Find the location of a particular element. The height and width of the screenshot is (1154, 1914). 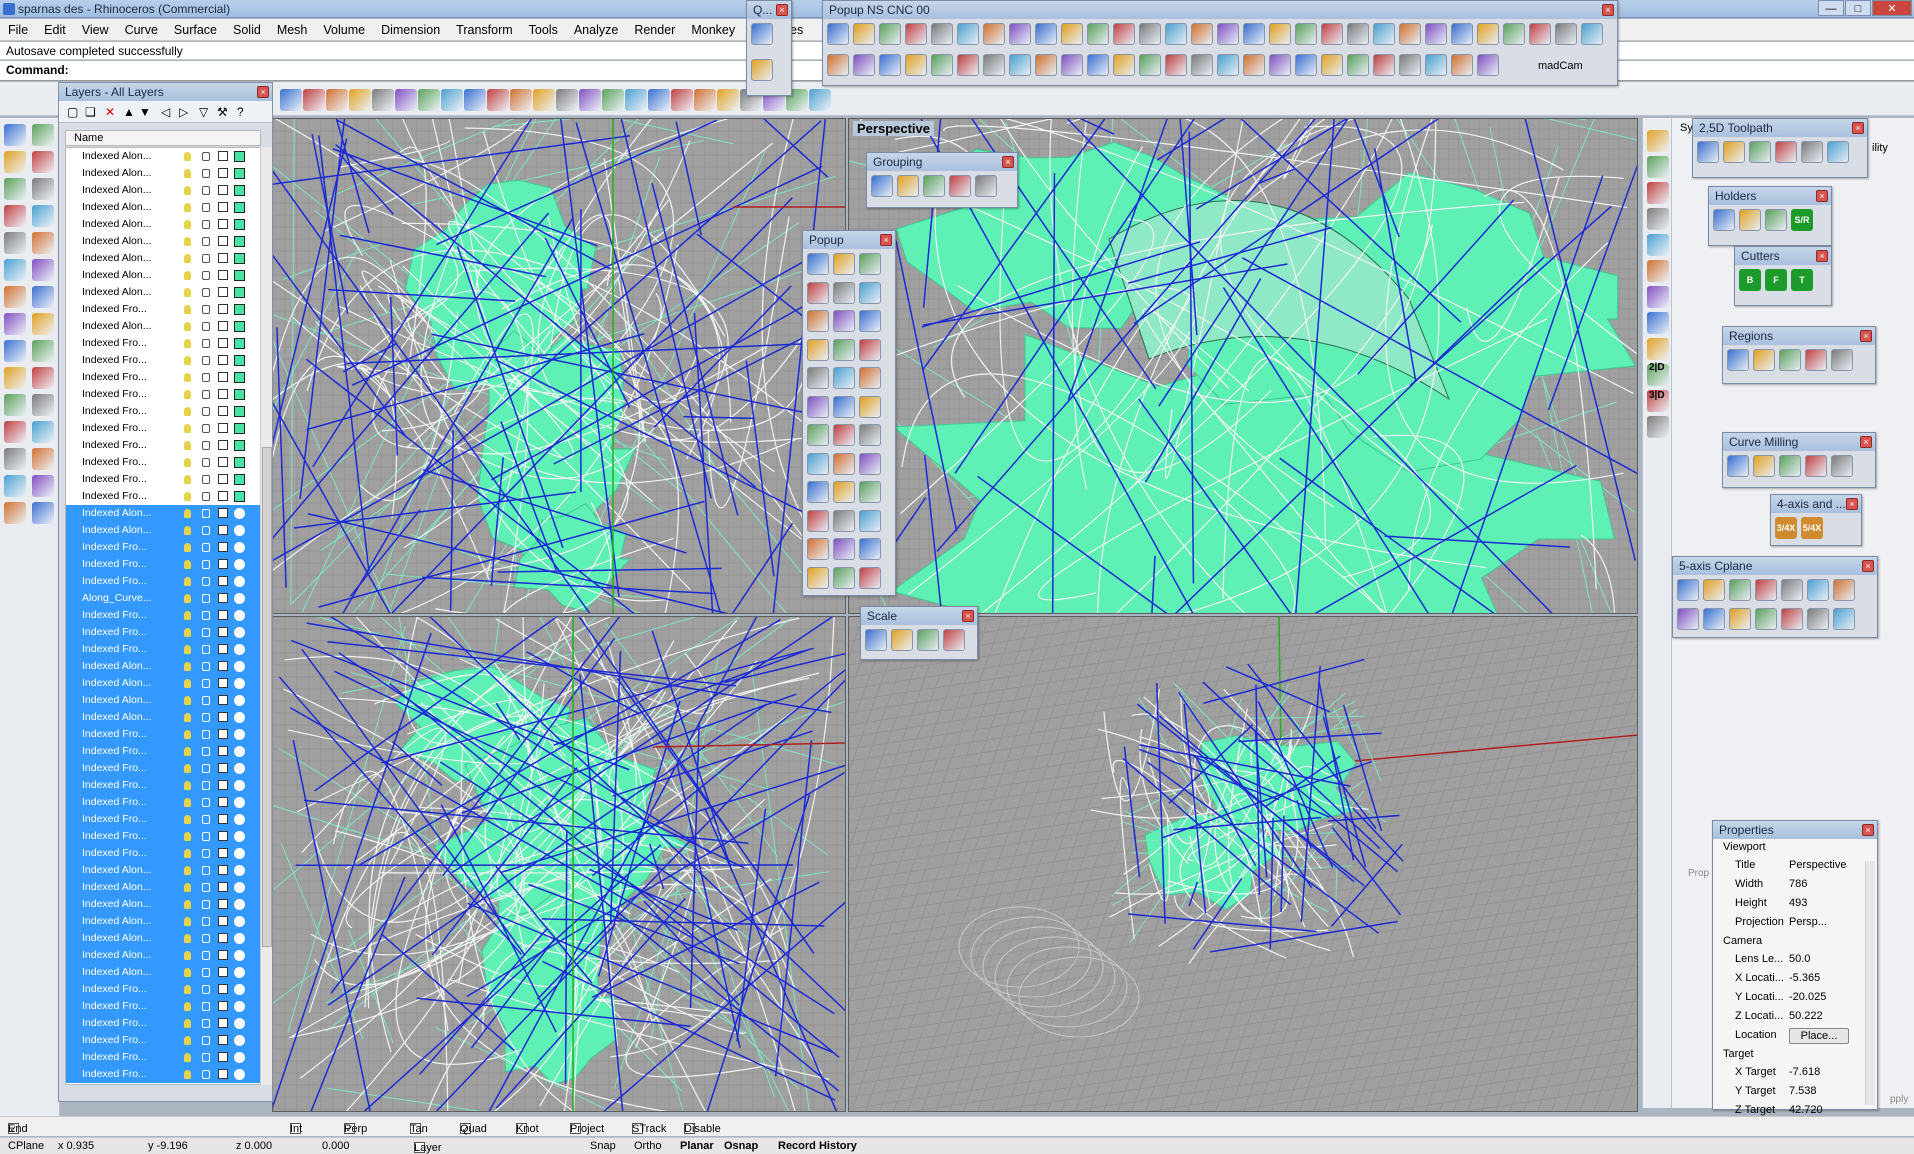

viewport-front is located at coordinates (559, 864).